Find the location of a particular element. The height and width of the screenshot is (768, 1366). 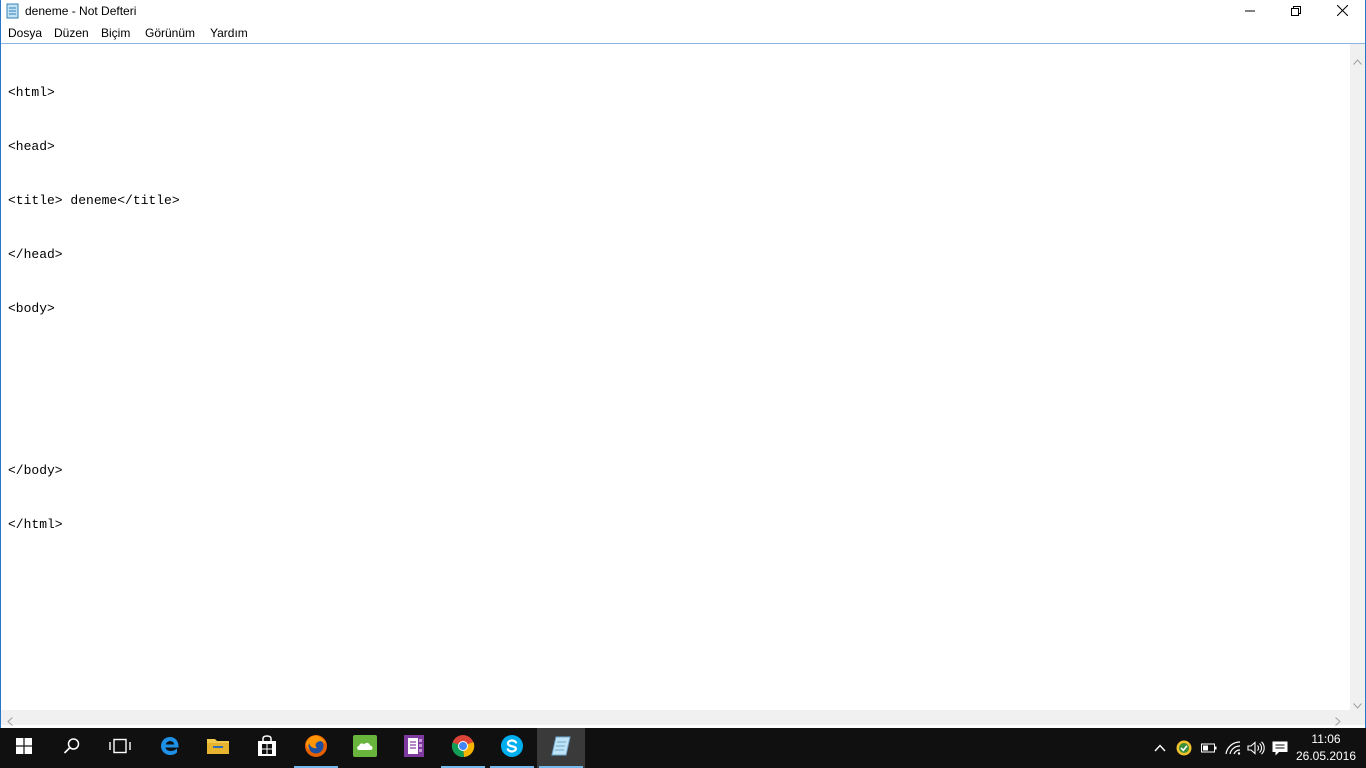

menu-bicim: Biçim is located at coordinates (115, 33).